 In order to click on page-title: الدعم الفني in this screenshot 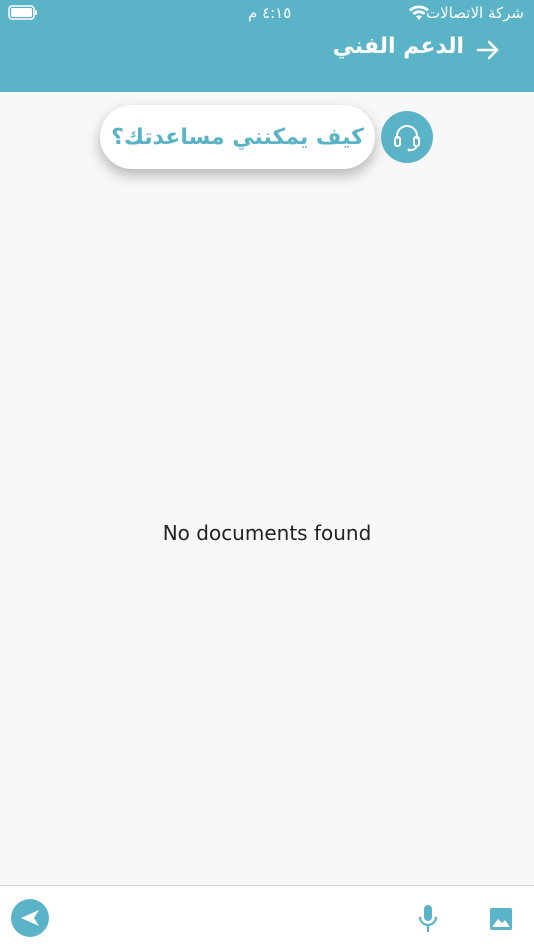, I will do `click(398, 46)`.